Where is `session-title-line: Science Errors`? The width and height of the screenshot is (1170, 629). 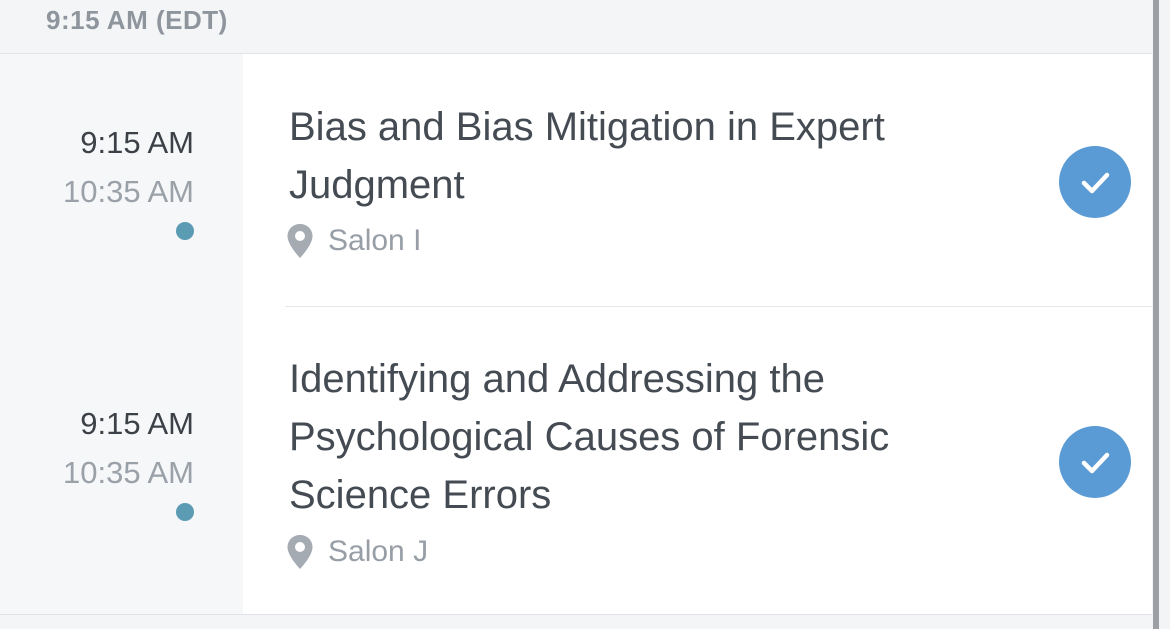
session-title-line: Science Errors is located at coordinates (420, 495).